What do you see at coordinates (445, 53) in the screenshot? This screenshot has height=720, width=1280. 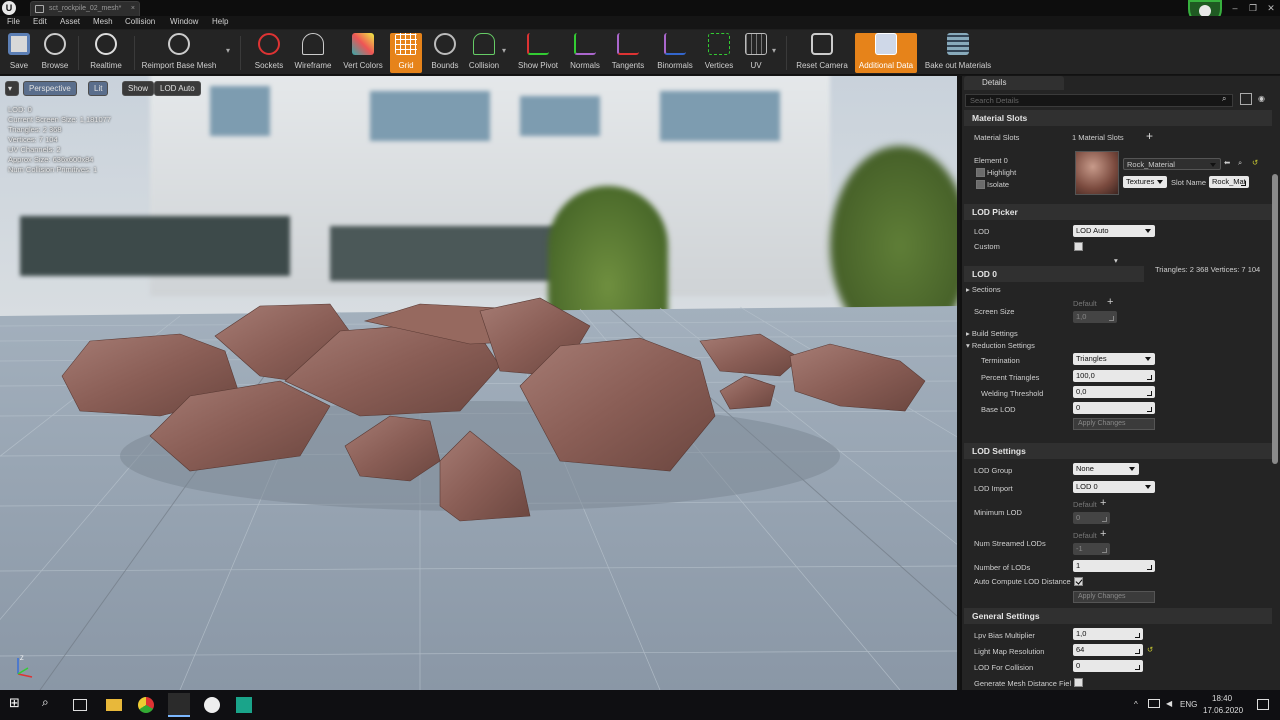 I see `bounds-button: Bounds` at bounding box center [445, 53].